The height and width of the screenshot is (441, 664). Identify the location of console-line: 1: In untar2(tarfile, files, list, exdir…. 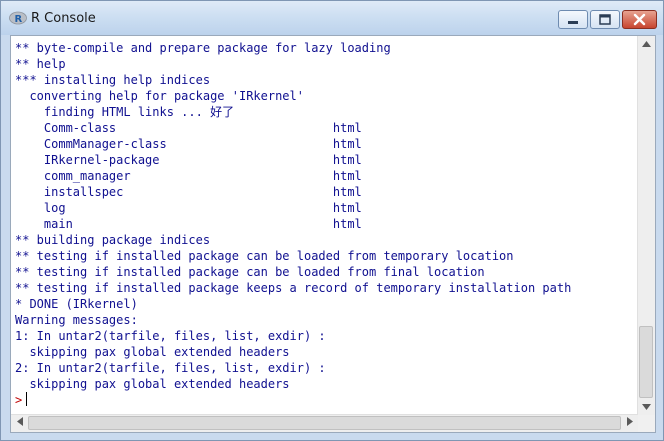
(170, 336).